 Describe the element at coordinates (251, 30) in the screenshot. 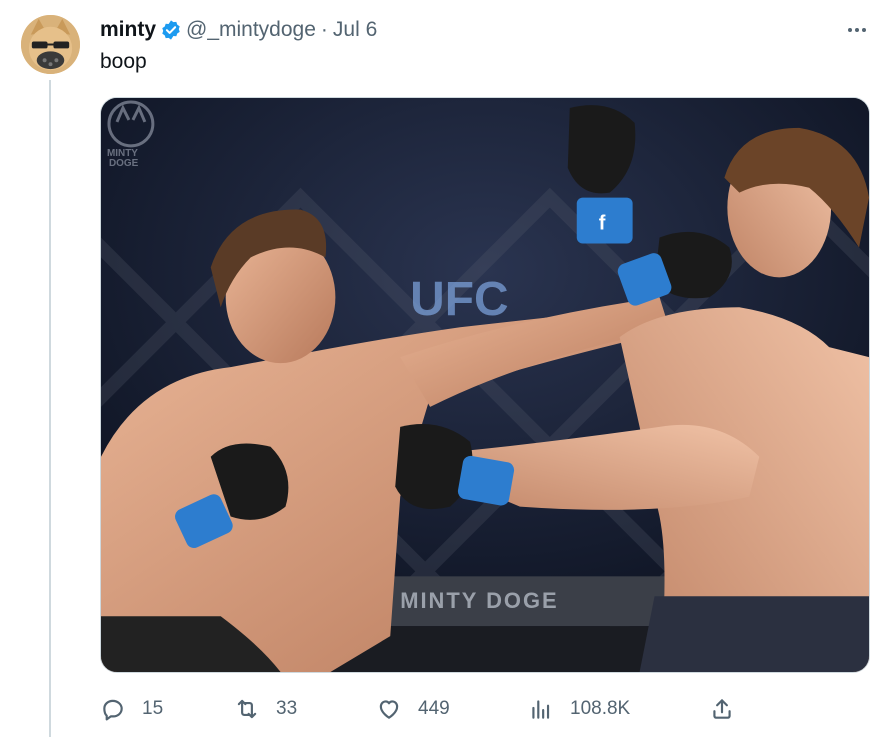

I see `user-handle: @_mintydoge` at that location.